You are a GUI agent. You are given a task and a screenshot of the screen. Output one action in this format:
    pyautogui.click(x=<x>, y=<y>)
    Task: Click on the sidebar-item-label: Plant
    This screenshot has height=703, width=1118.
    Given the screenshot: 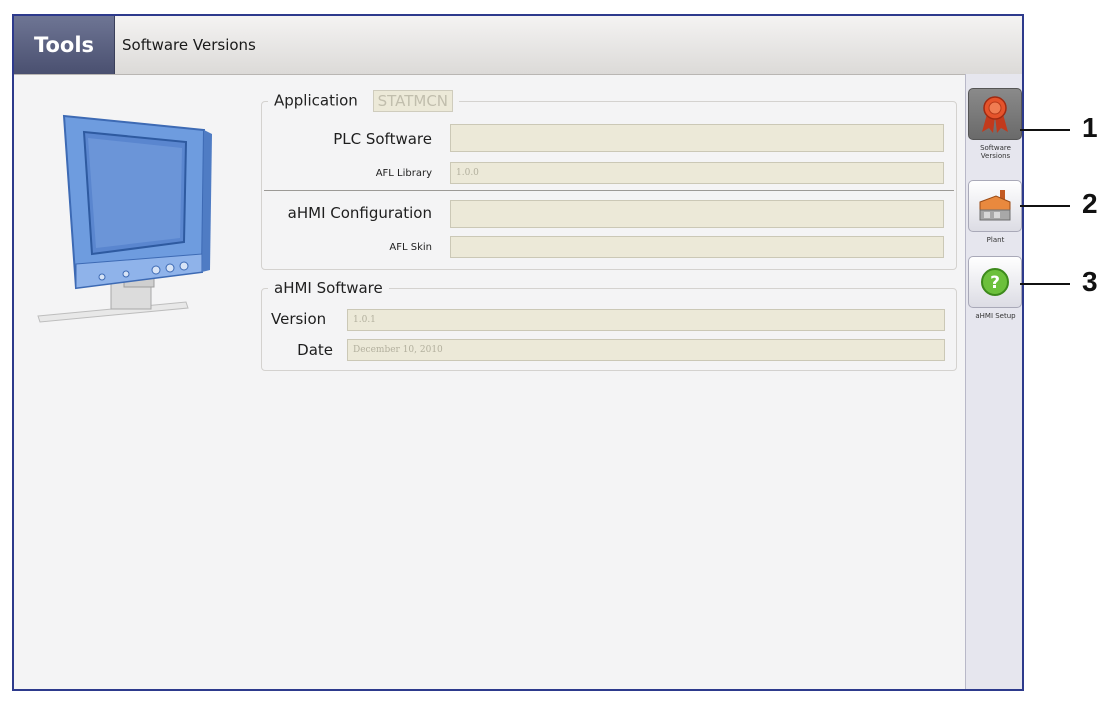 What is the action you would take?
    pyautogui.click(x=995, y=240)
    